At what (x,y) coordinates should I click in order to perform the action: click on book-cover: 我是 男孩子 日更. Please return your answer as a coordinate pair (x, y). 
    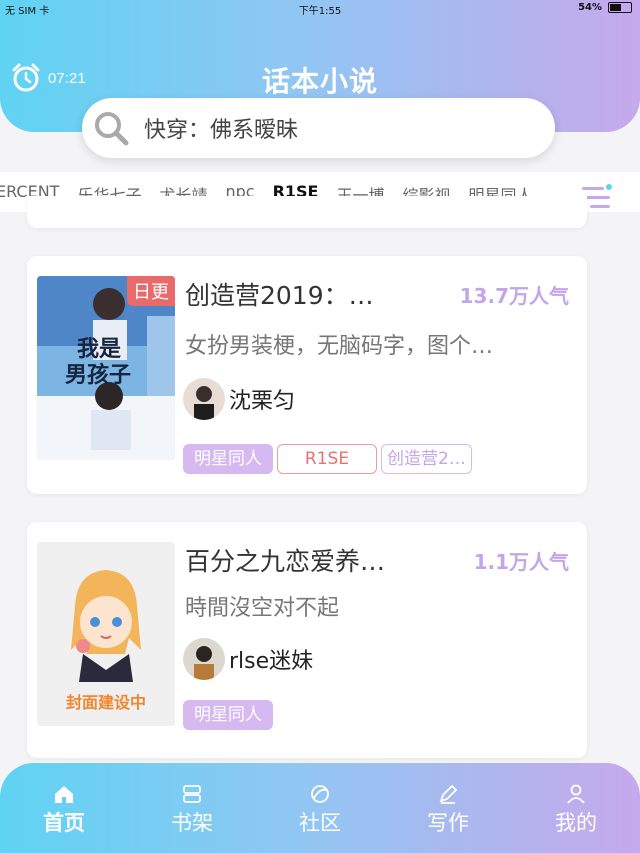
    Looking at the image, I should click on (106, 368).